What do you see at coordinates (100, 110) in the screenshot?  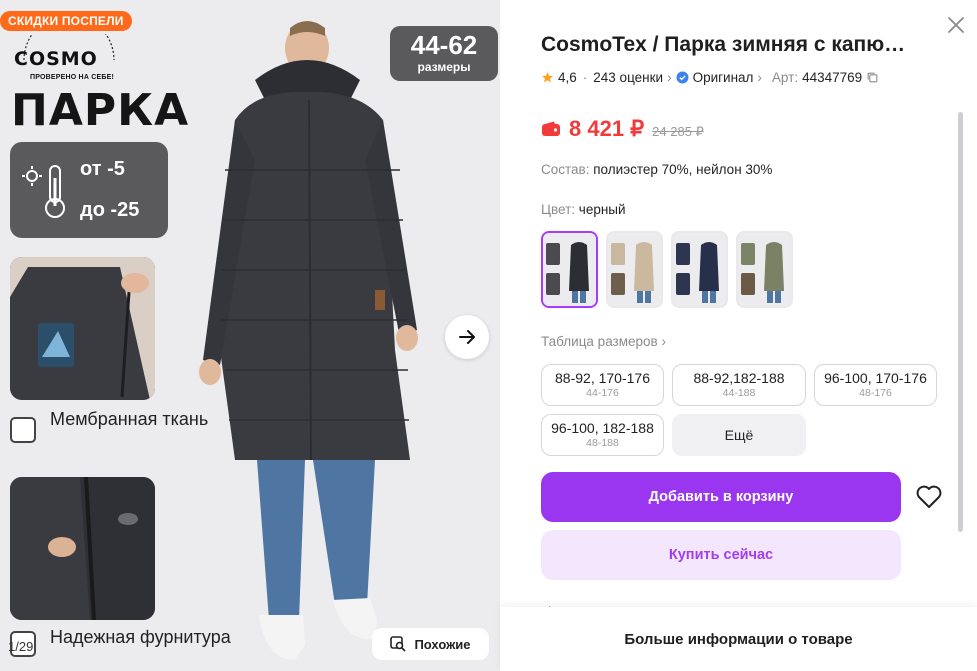 I see `image-title: ПАРКА` at bounding box center [100, 110].